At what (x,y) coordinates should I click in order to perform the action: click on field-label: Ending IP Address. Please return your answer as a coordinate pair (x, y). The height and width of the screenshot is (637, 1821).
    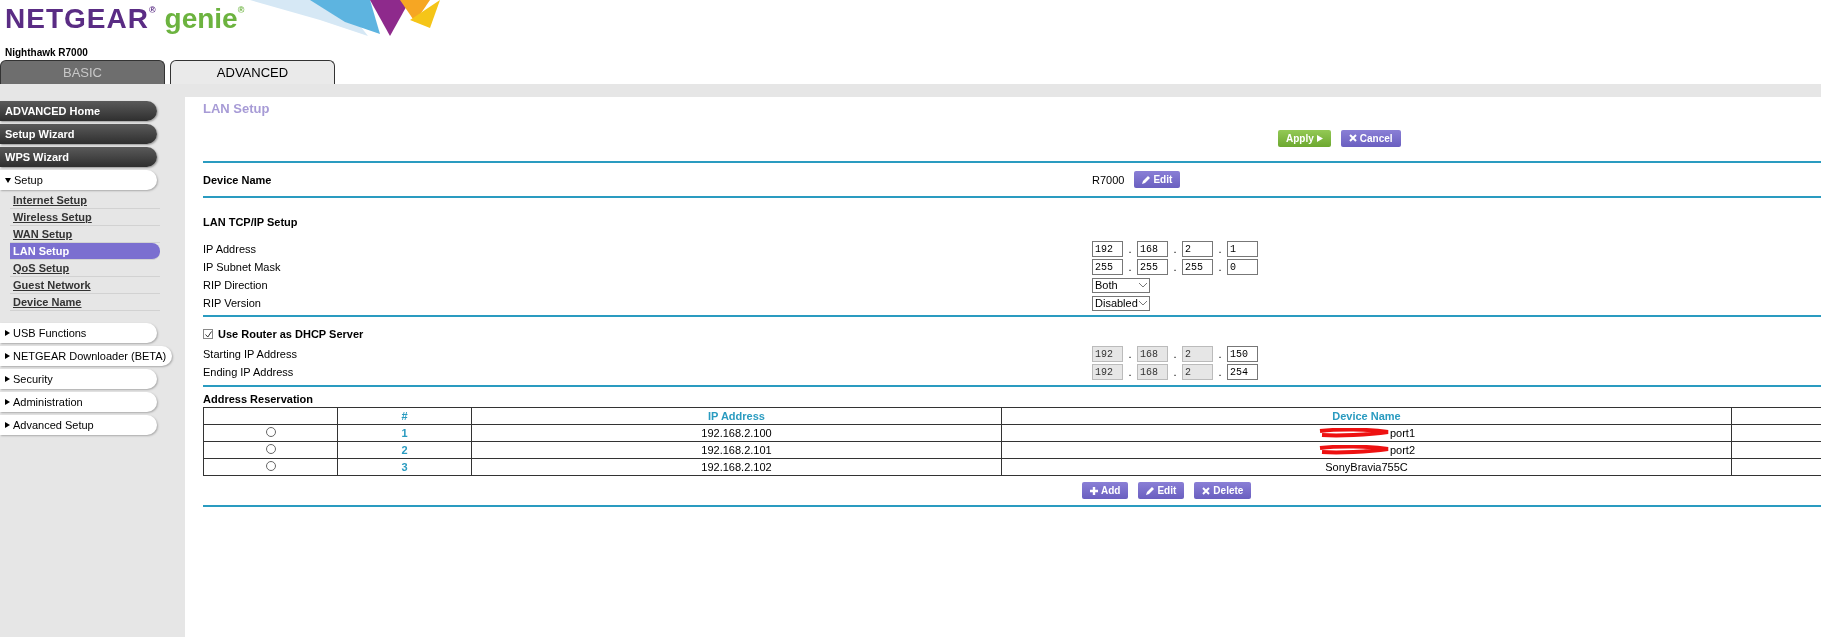
    Looking at the image, I should click on (249, 372).